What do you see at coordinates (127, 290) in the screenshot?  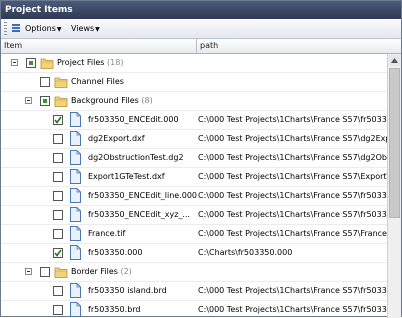 I see `file-name: fr503350 island.brd` at bounding box center [127, 290].